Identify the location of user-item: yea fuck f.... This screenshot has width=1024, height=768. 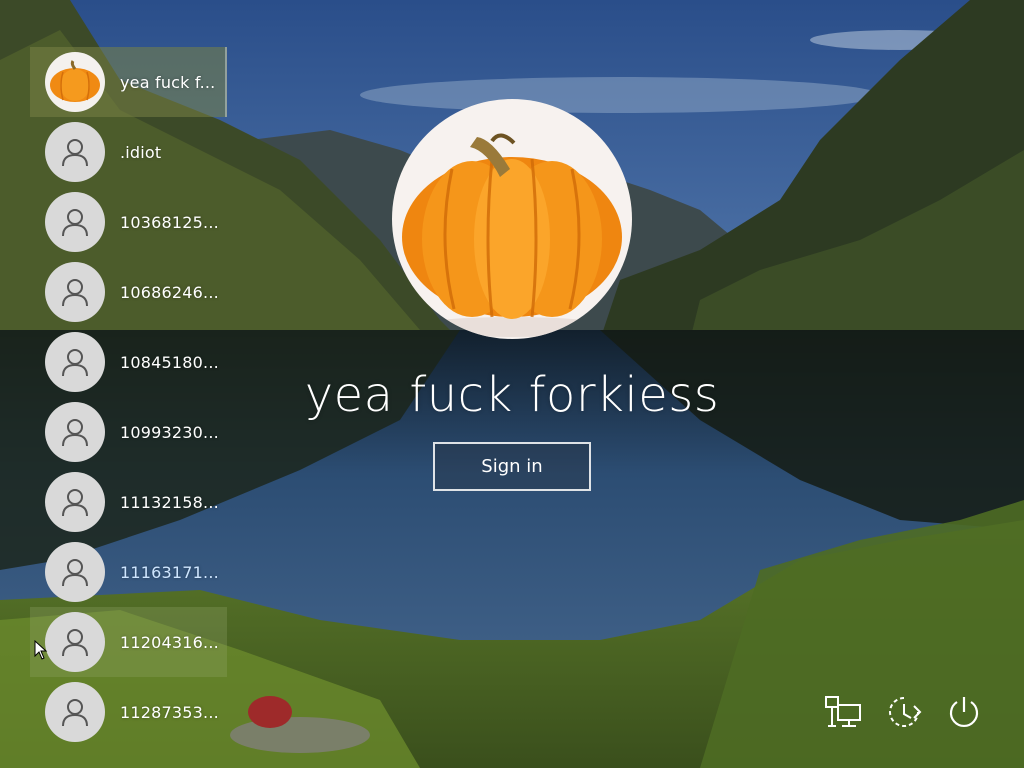
(128, 82).